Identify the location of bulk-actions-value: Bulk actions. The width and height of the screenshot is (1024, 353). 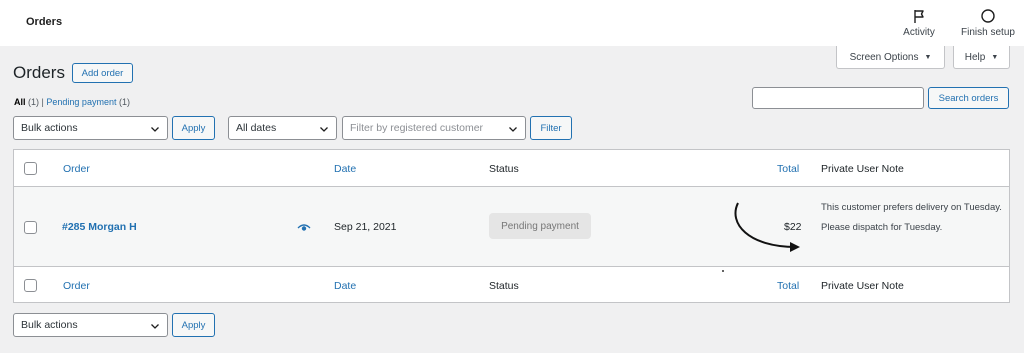
(49, 128).